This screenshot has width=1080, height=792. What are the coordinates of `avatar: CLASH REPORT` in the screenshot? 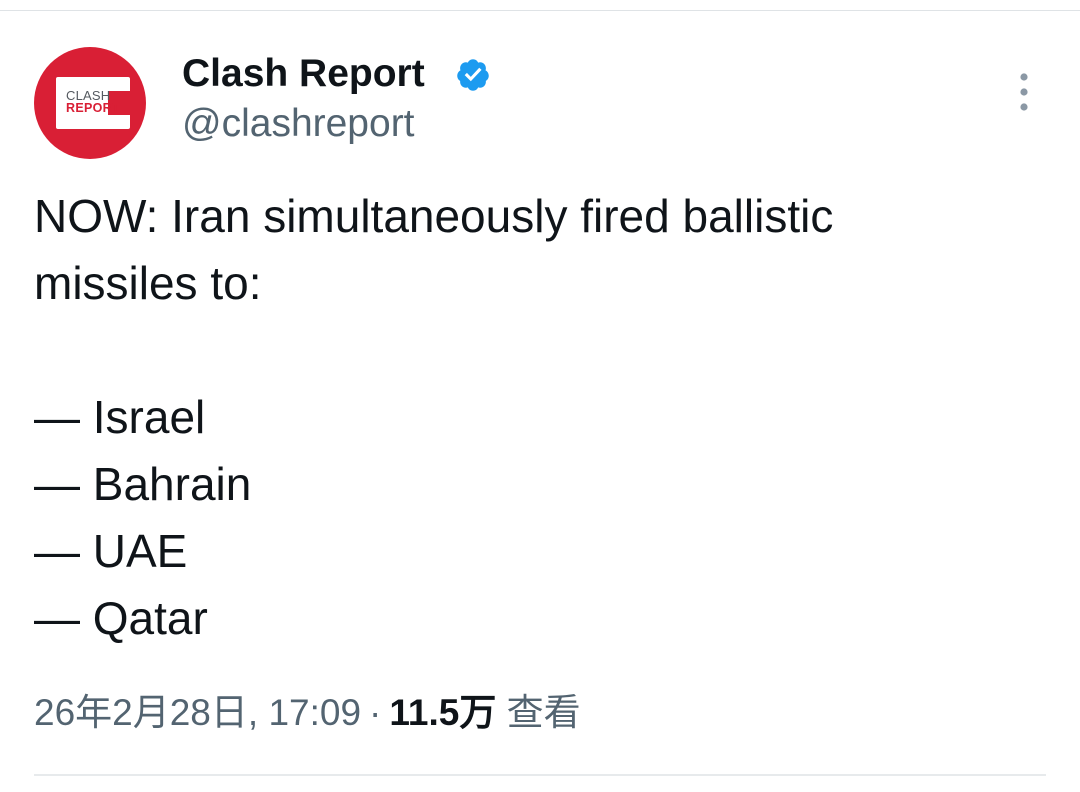 It's located at (90, 103).